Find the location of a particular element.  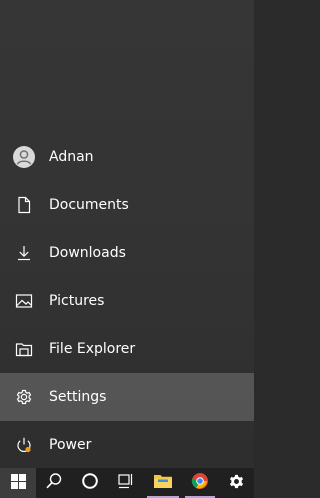

folder-icon is located at coordinates (163, 483).